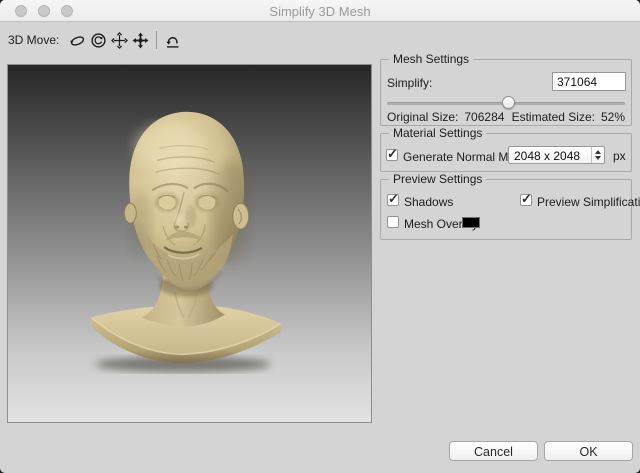 Image resolution: width=640 pixels, height=473 pixels. What do you see at coordinates (157, 40) in the screenshot?
I see `toolbar-divider` at bounding box center [157, 40].